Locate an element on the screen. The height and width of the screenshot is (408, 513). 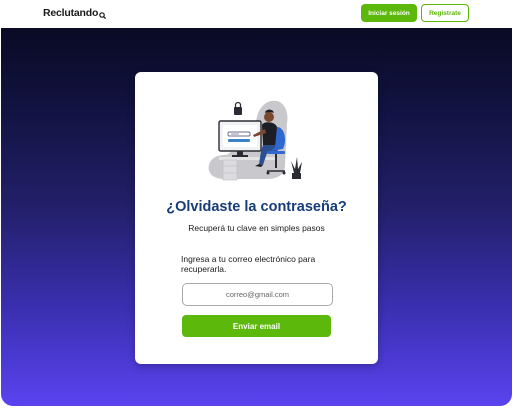
page-title: ¿Olvidaste la contraseña? is located at coordinates (256, 207).